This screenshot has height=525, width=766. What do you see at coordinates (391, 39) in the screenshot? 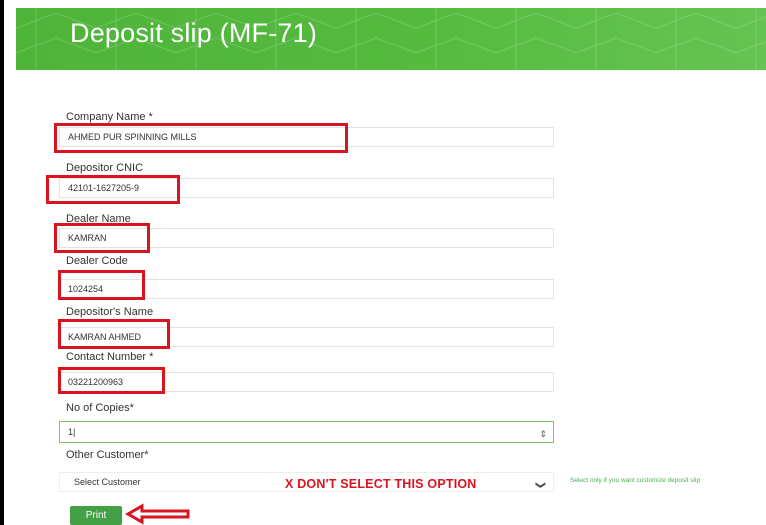
I see `header-banner: Deposit slip (MF-71)` at bounding box center [391, 39].